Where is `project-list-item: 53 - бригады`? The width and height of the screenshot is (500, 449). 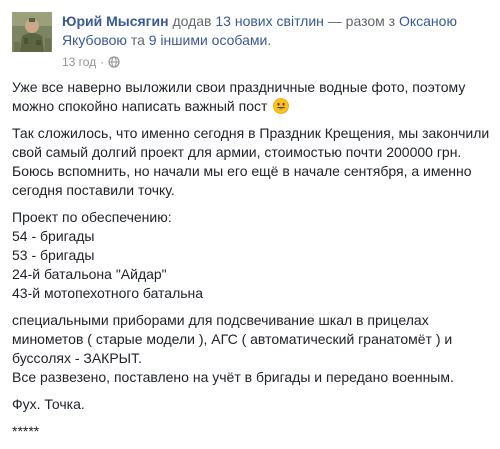
project-list-item: 53 - бригады is located at coordinates (53, 255).